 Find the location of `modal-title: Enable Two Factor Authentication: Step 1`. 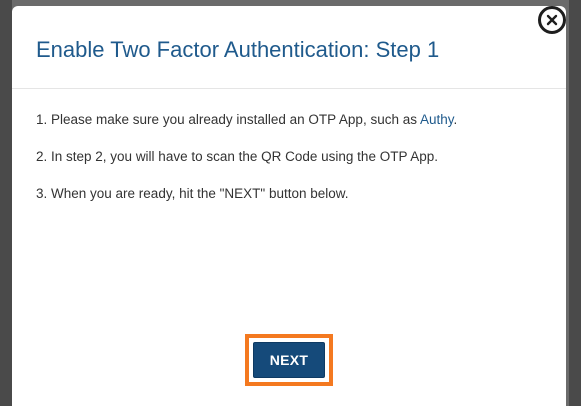

modal-title: Enable Two Factor Authentication: Step 1 is located at coordinates (238, 49).